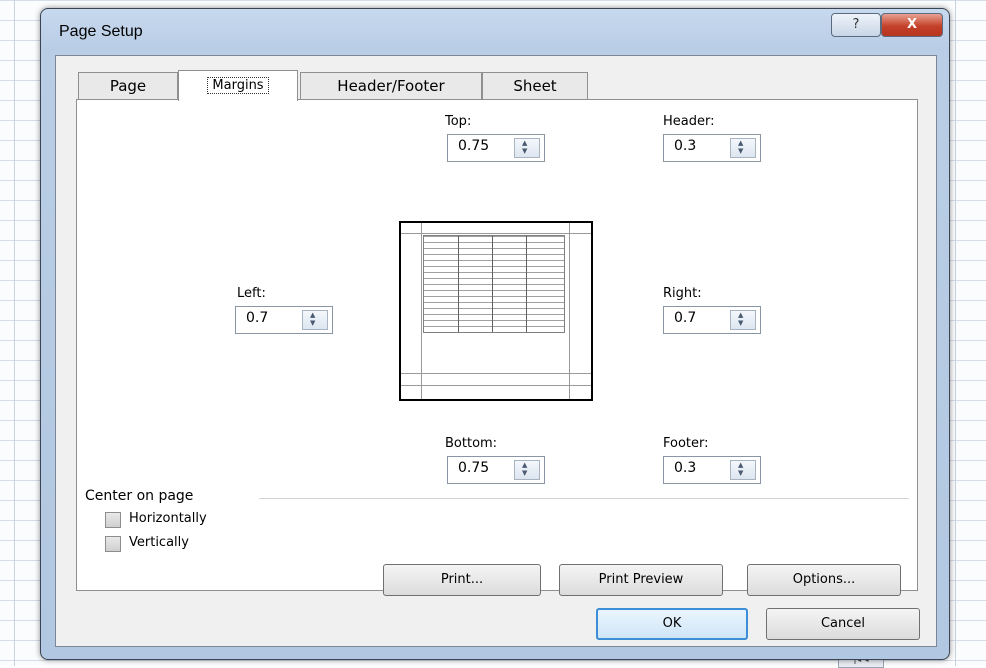  I want to click on close-button: X, so click(912, 25).